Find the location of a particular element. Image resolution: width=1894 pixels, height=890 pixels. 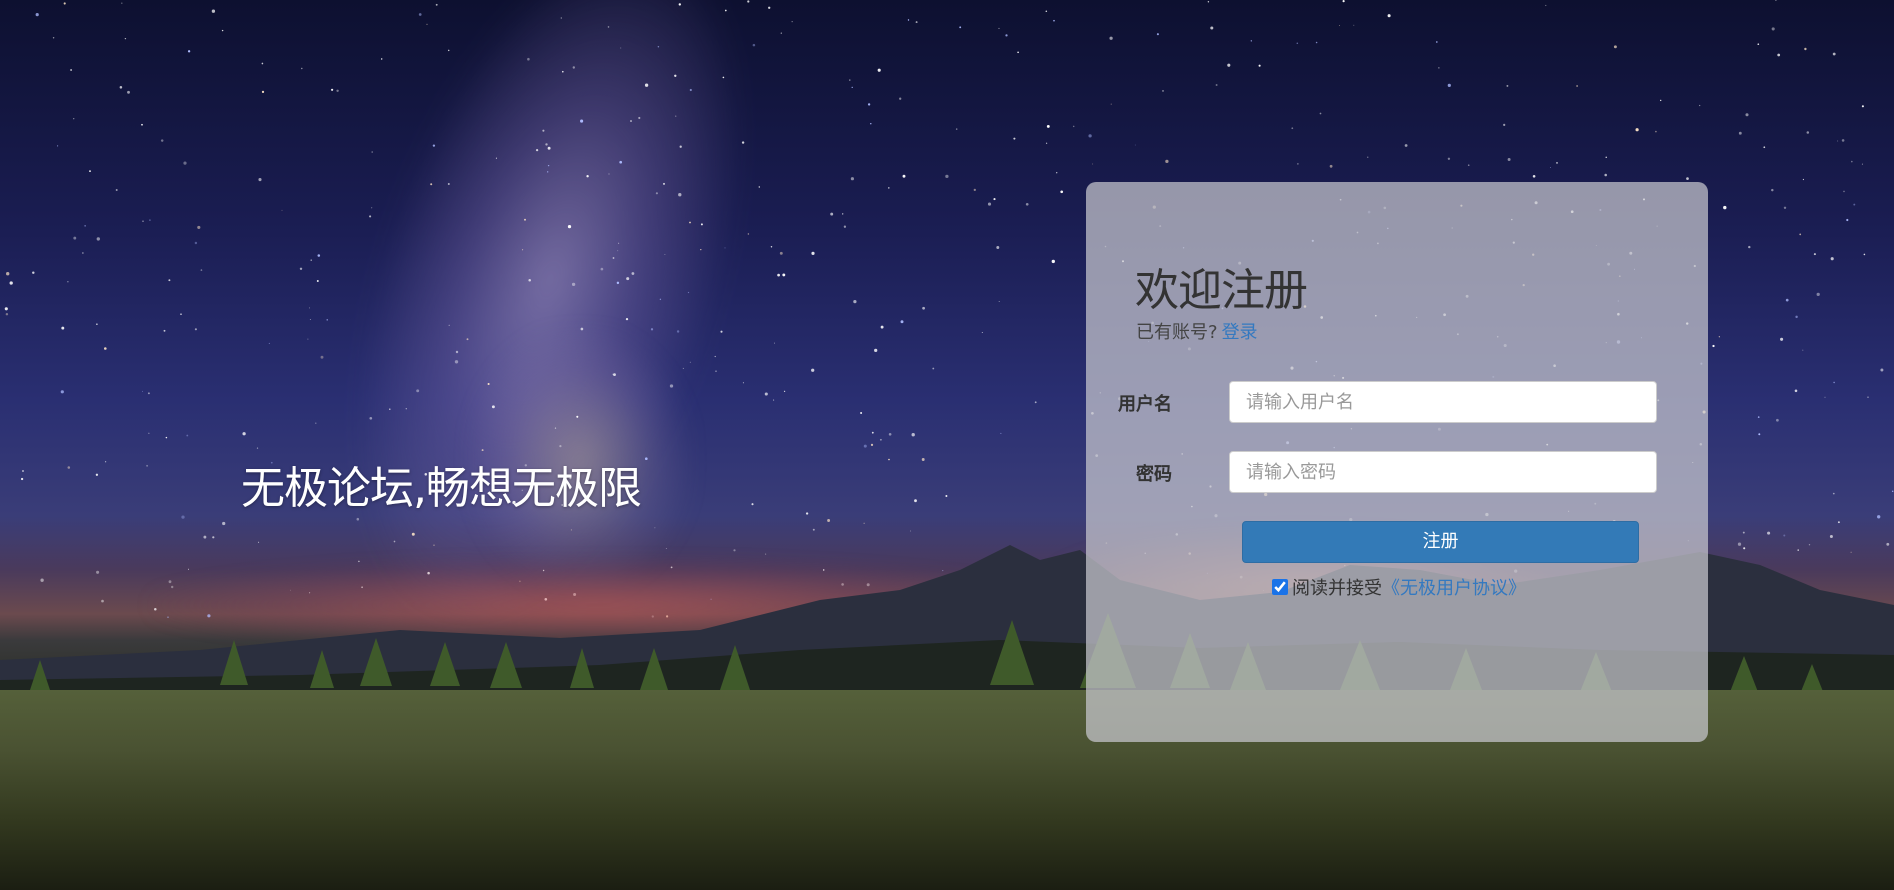

login-prompt: 已有账号? 登录 is located at coordinates (1197, 331).